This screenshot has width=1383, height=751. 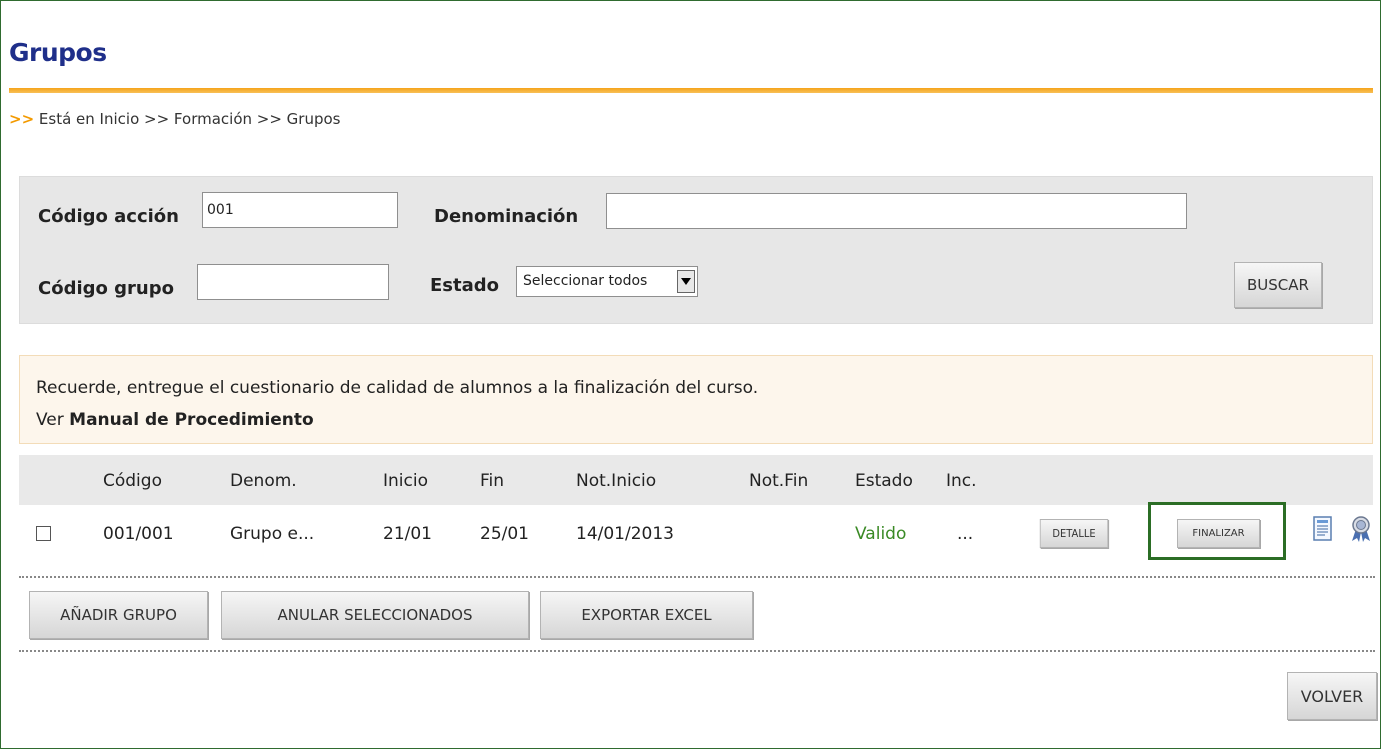 I want to click on exportar-excel-button: EXPORTAR EXCEL, so click(x=646, y=615).